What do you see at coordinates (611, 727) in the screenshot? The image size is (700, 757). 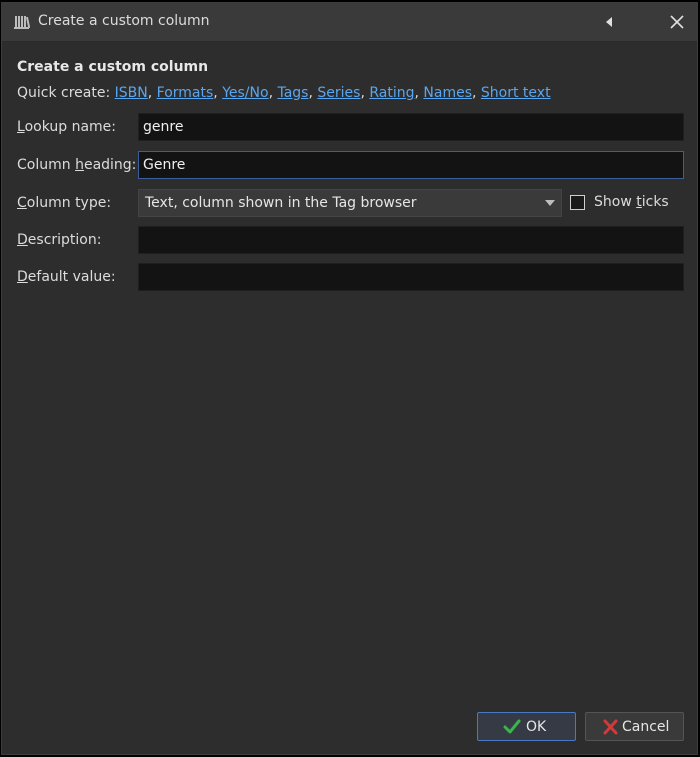 I see `cancel-x-icon` at bounding box center [611, 727].